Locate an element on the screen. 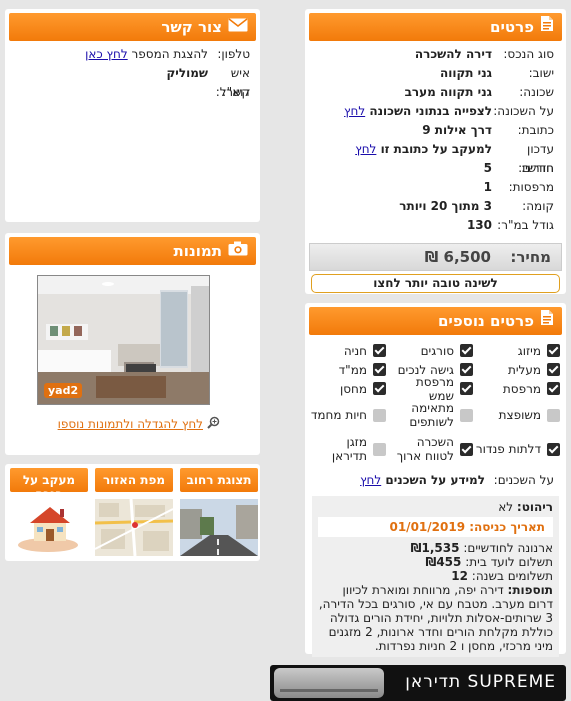  payments-row: תשלומים בשנה: 12 is located at coordinates (502, 576).